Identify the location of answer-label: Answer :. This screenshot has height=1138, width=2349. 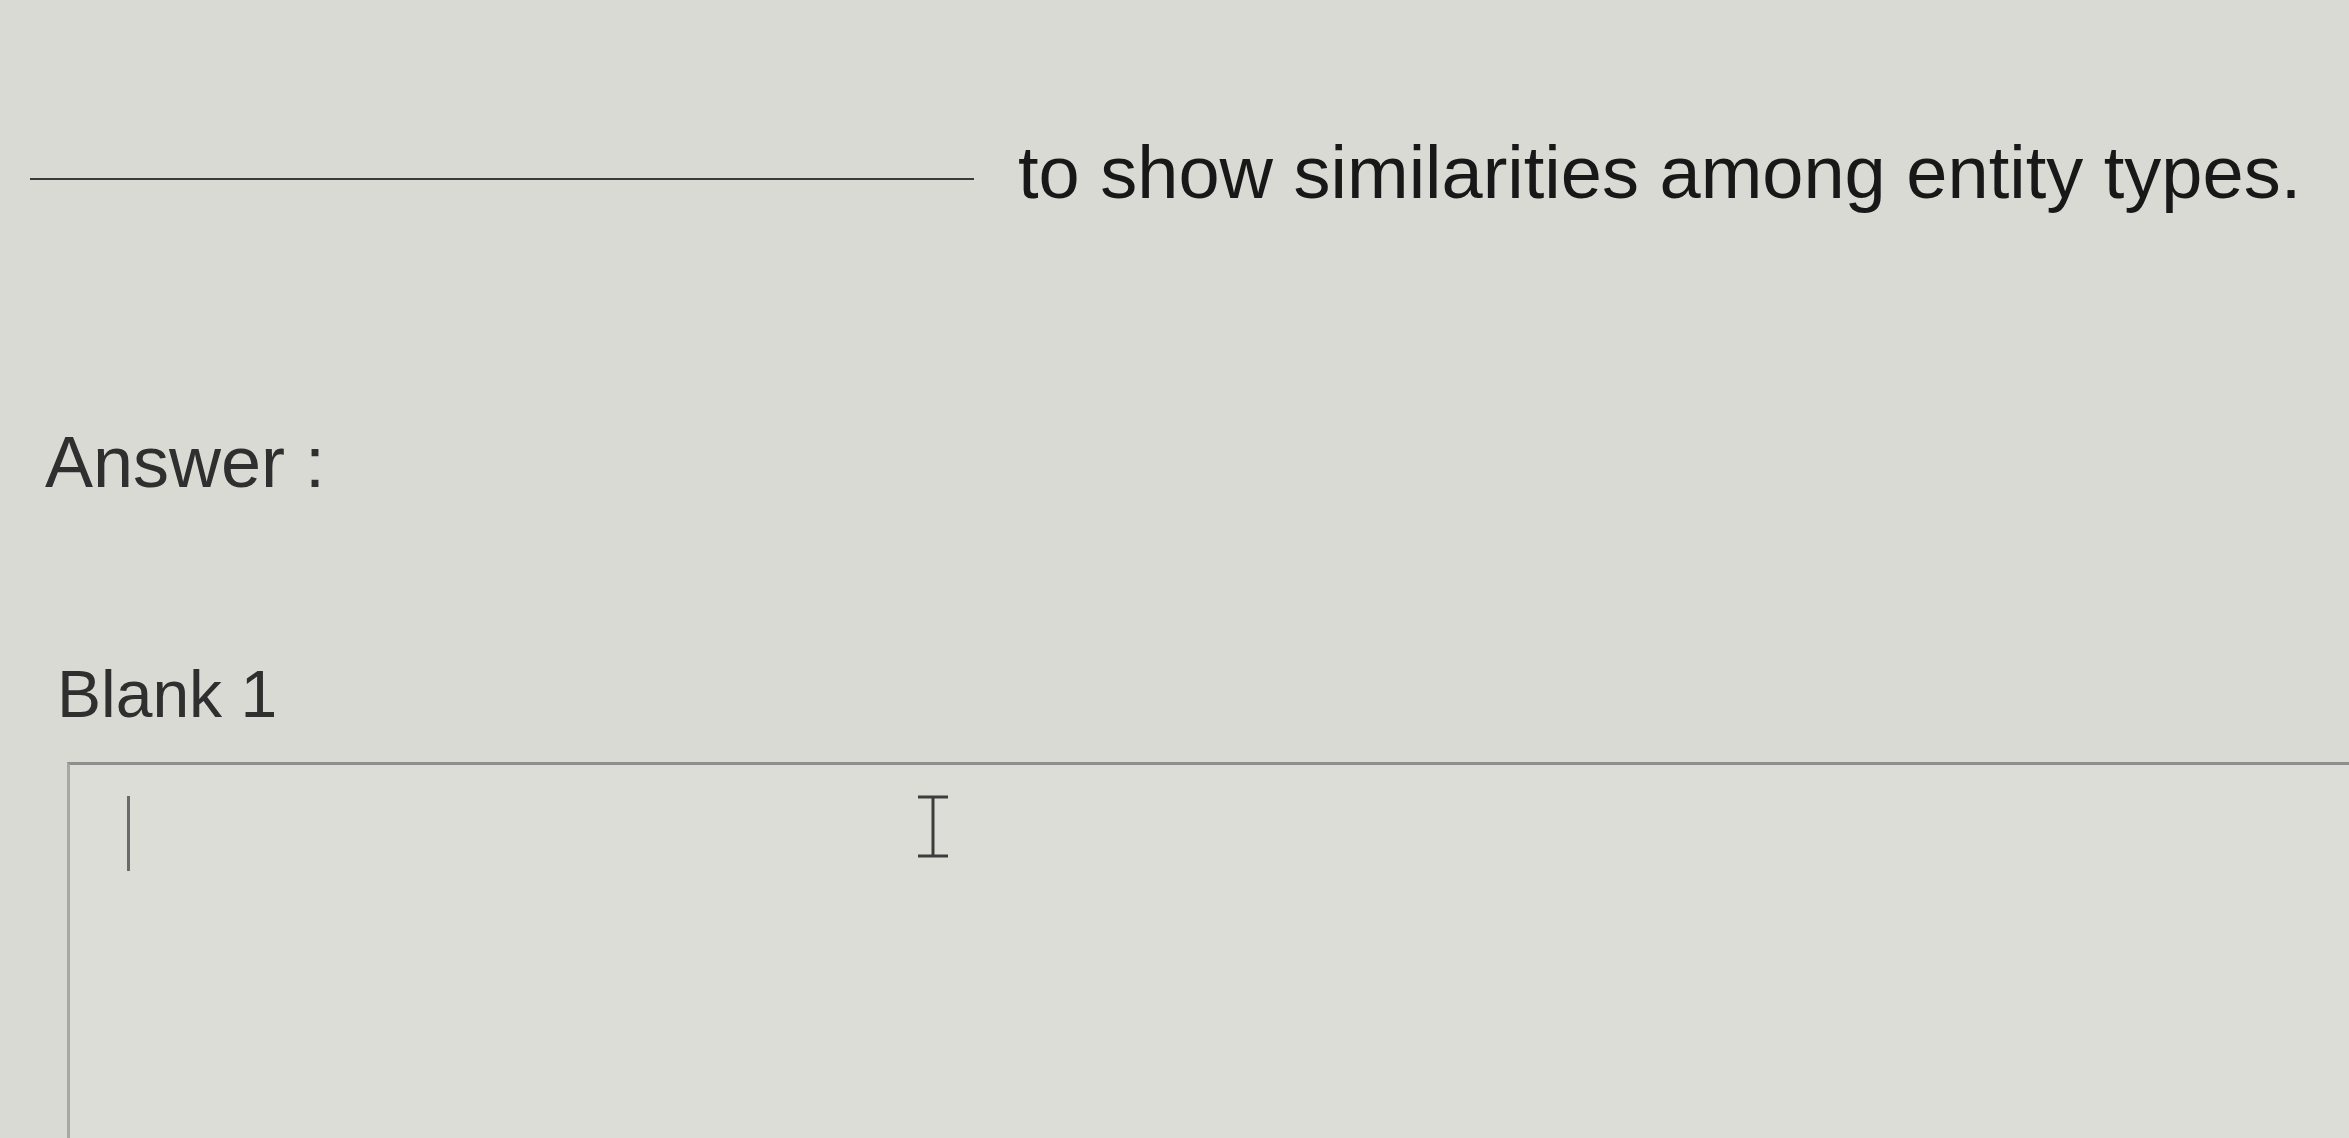
(185, 462).